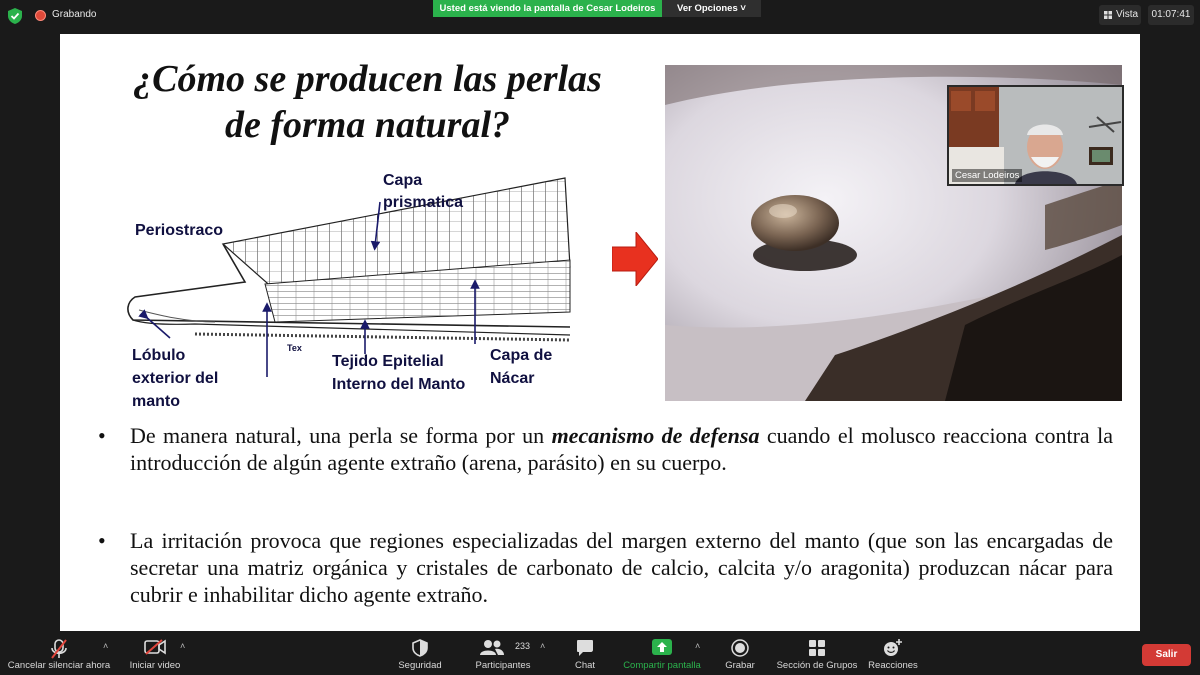  I want to click on share-screen-label: Compartir pantalla, so click(662, 665).